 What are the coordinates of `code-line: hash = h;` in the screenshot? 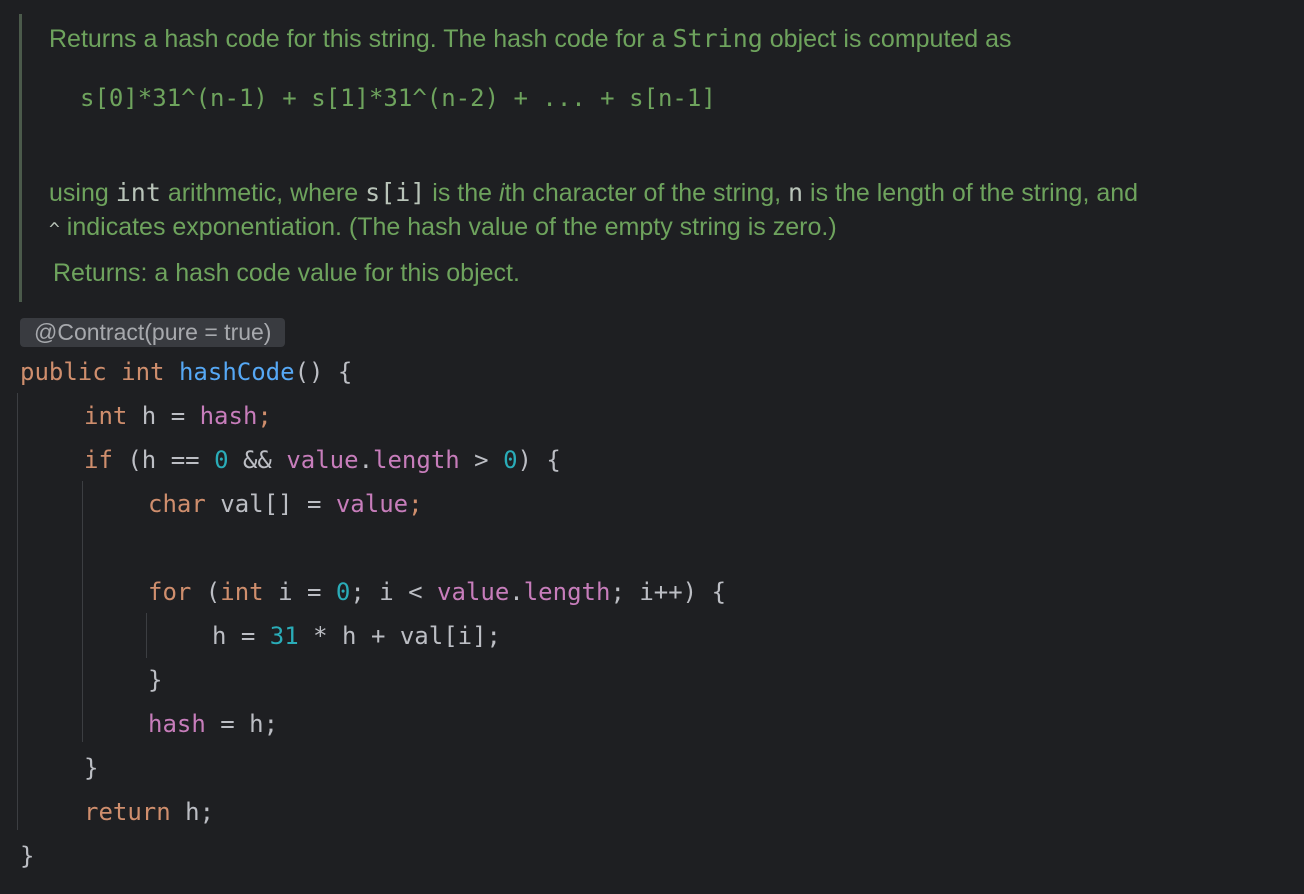 It's located at (213, 724).